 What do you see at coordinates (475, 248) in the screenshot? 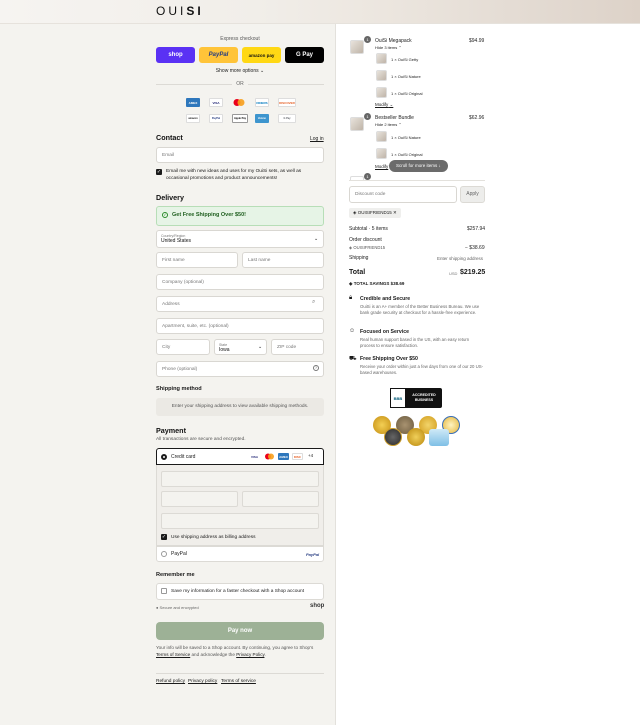
I see `discount-value: − $38.69` at bounding box center [475, 248].